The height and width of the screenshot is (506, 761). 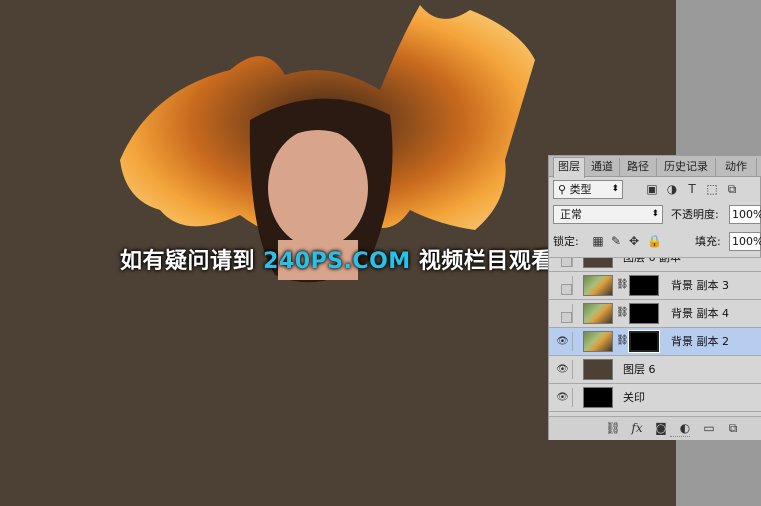 I want to click on fx-icon: fx, so click(x=637, y=428).